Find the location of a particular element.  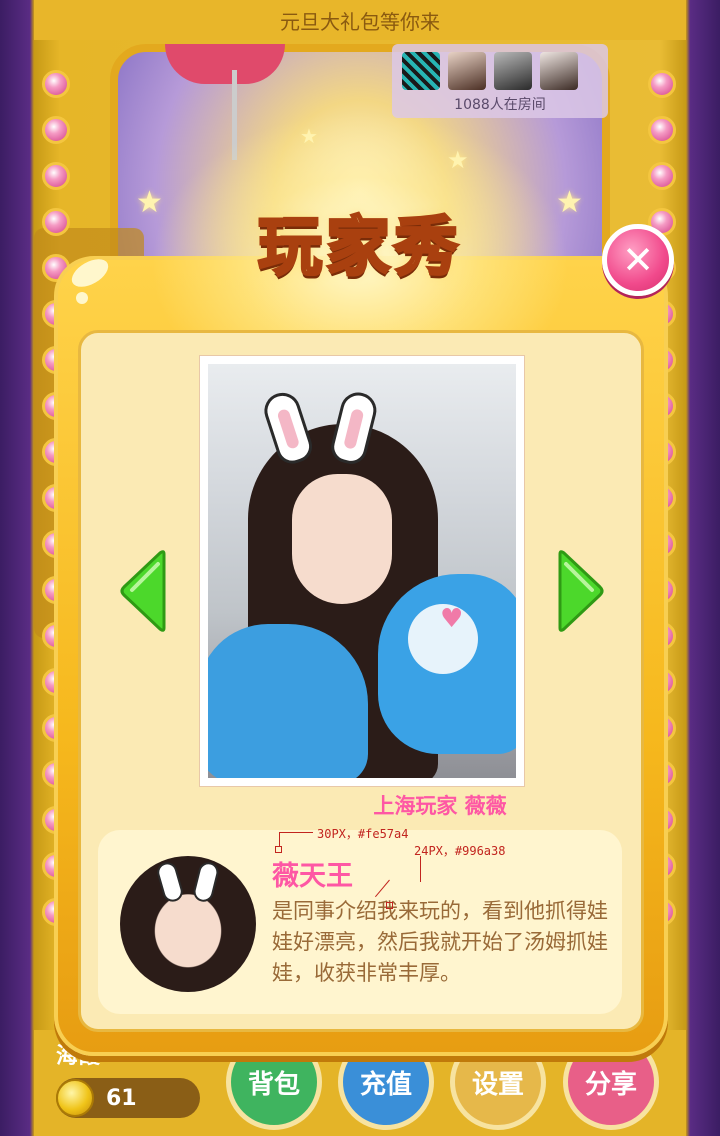

close-button: ✕ is located at coordinates (638, 260).